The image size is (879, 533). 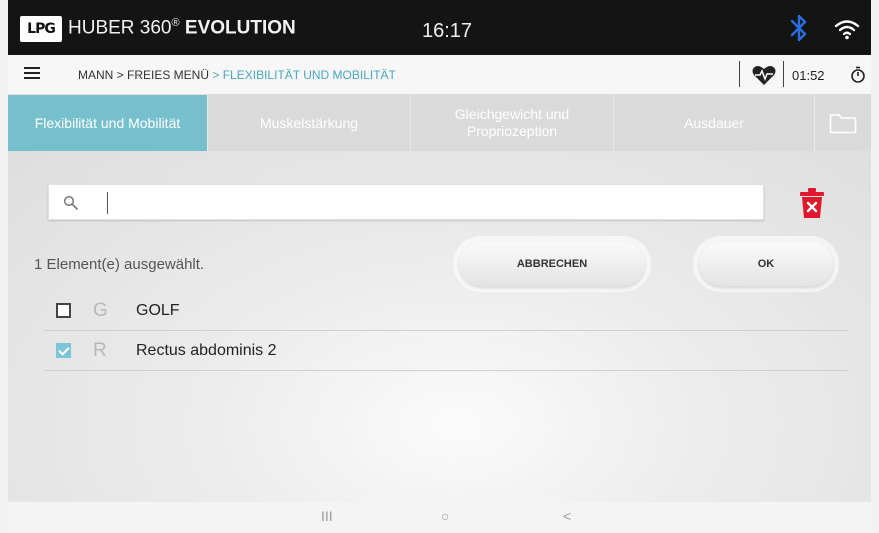 I want to click on recent-apps-button: III, so click(x=327, y=516).